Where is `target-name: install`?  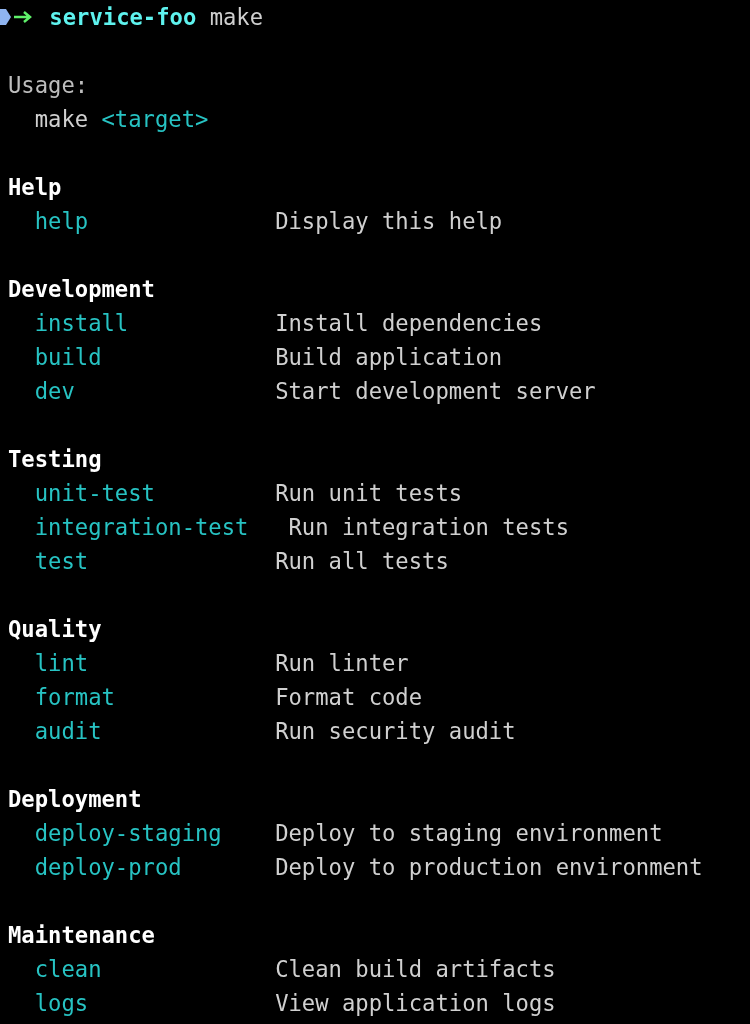
target-name: install is located at coordinates (82, 323).